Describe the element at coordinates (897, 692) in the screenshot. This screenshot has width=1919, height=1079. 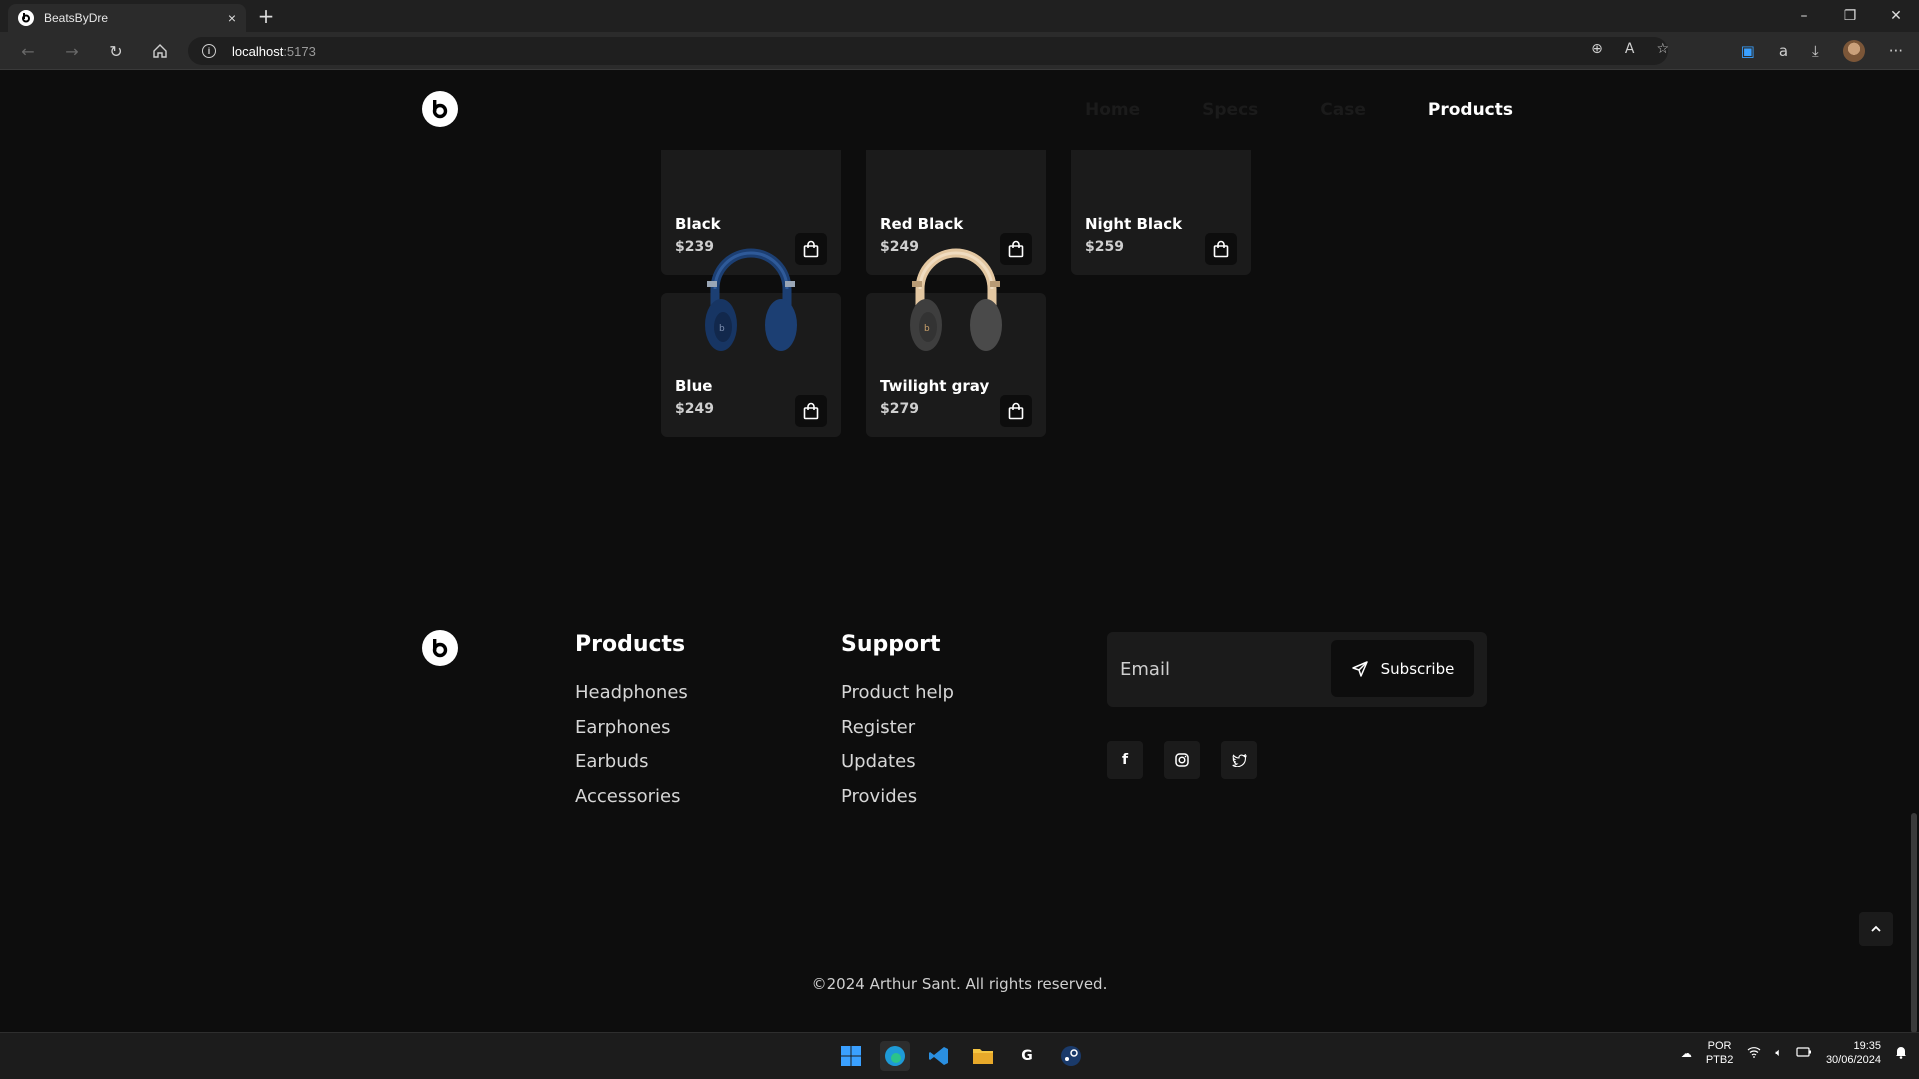
I see `footer-link-product-help: Product help` at that location.